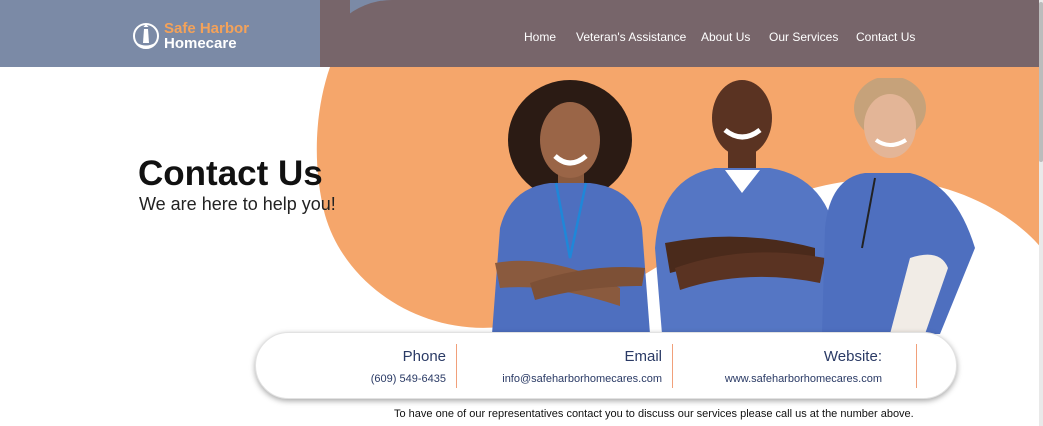  I want to click on scrollbar-thumb, so click(1041, 82).